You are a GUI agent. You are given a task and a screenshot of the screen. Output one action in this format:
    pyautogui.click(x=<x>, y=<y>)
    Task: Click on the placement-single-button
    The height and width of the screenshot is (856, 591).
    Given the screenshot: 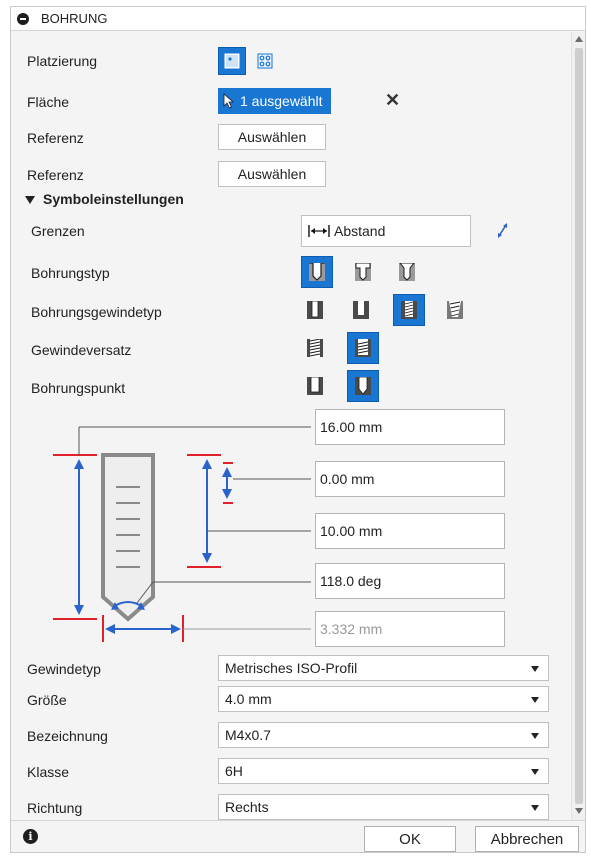 What is the action you would take?
    pyautogui.click(x=232, y=61)
    